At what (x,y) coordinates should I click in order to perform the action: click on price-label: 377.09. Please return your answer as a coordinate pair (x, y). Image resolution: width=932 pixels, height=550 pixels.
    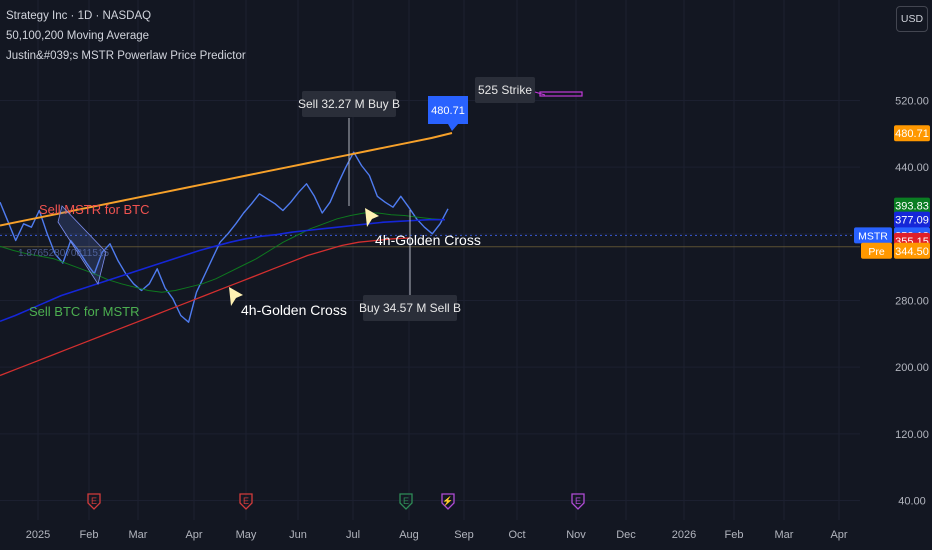
    Looking at the image, I should click on (912, 221).